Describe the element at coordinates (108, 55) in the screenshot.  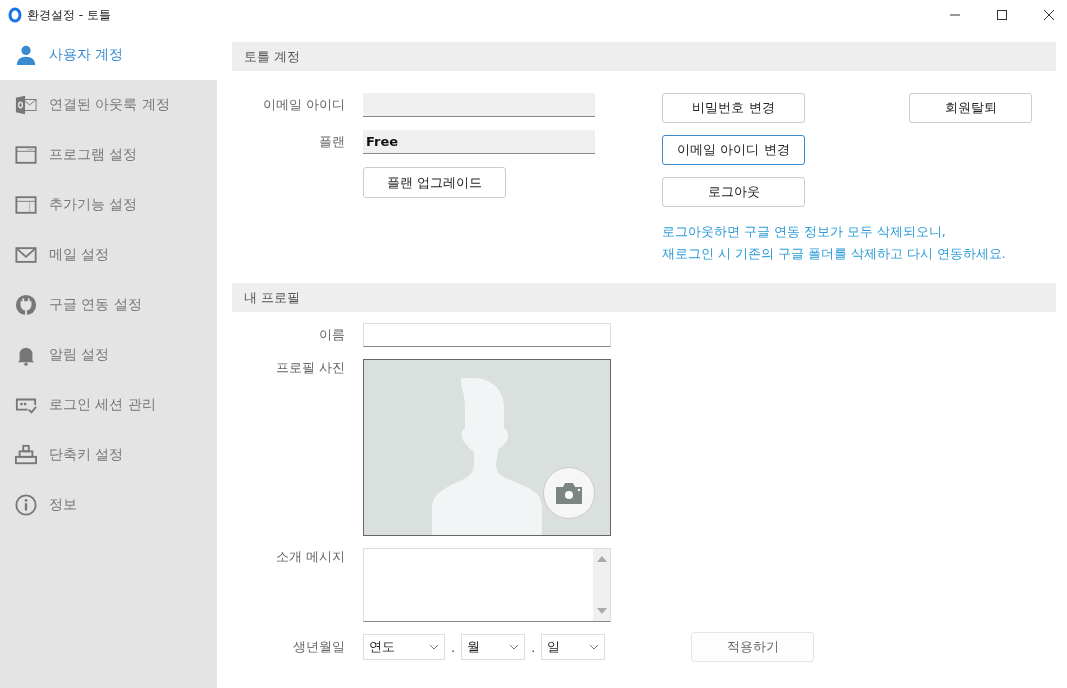
I see `sidebar-item: 사용자 계정` at that location.